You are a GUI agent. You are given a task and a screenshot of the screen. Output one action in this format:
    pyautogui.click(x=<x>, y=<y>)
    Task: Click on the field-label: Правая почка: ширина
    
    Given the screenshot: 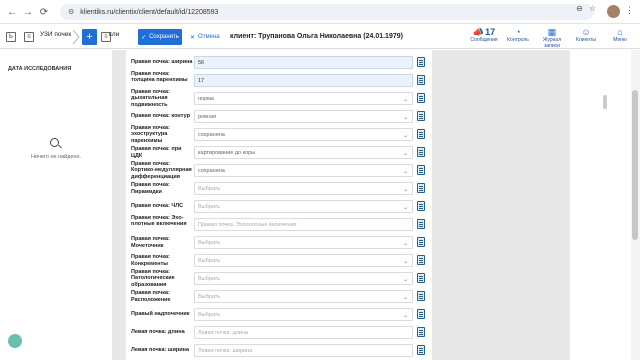 What is the action you would take?
    pyautogui.click(x=162, y=62)
    